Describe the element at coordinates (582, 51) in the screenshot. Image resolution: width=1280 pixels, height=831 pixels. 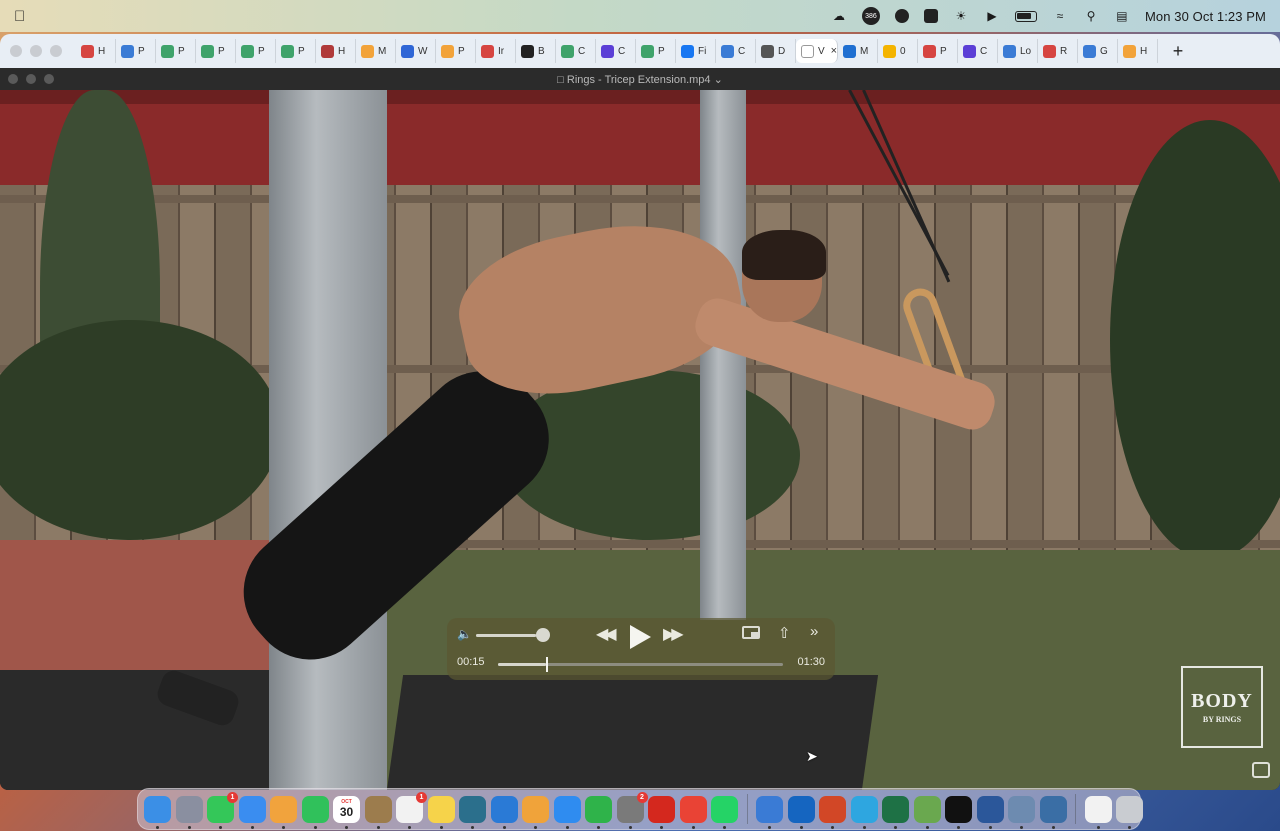
I see `tab-label: C` at that location.